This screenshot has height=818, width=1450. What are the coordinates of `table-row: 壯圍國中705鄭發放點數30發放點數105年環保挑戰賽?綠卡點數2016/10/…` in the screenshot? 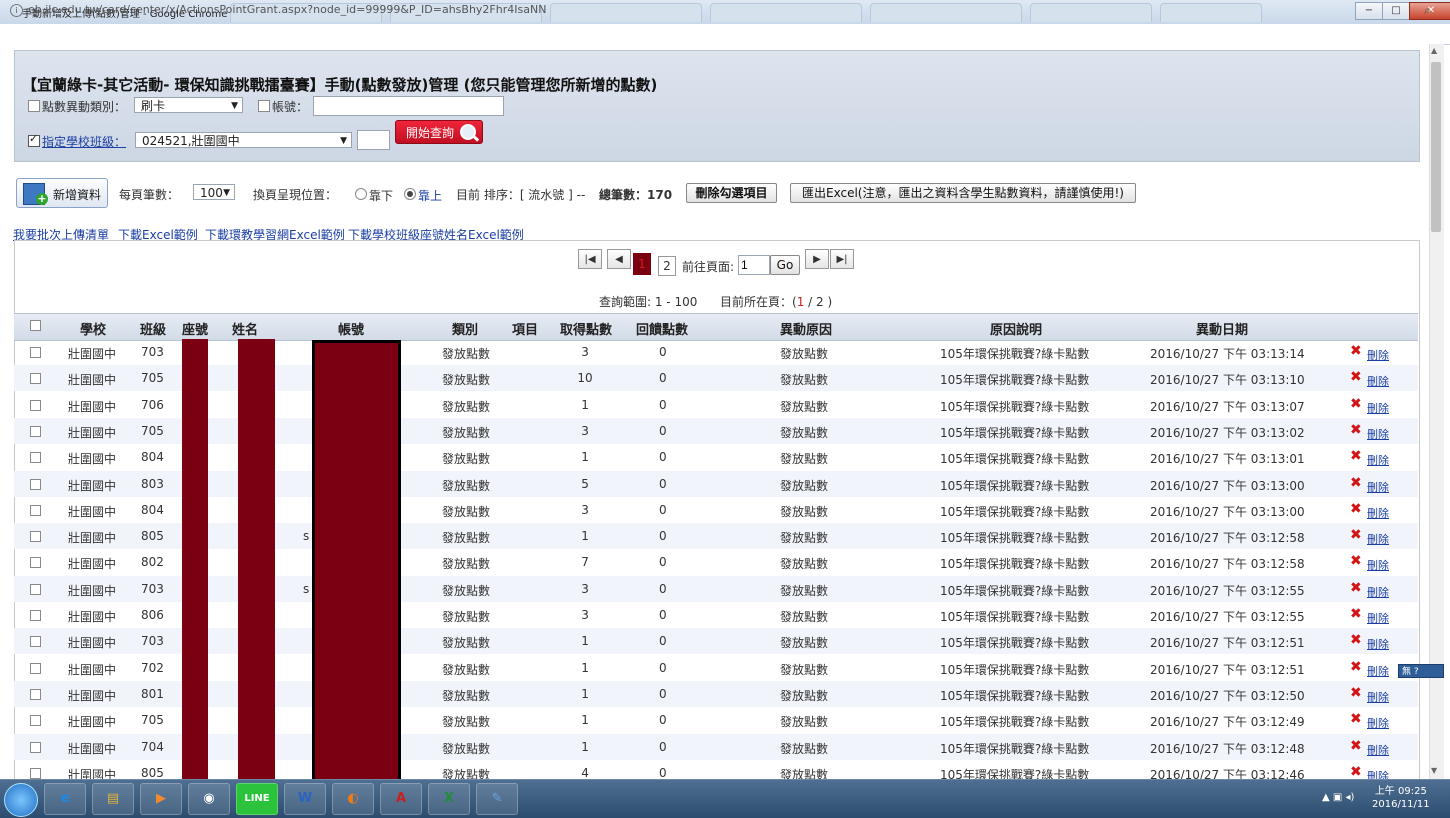 It's located at (716, 430).